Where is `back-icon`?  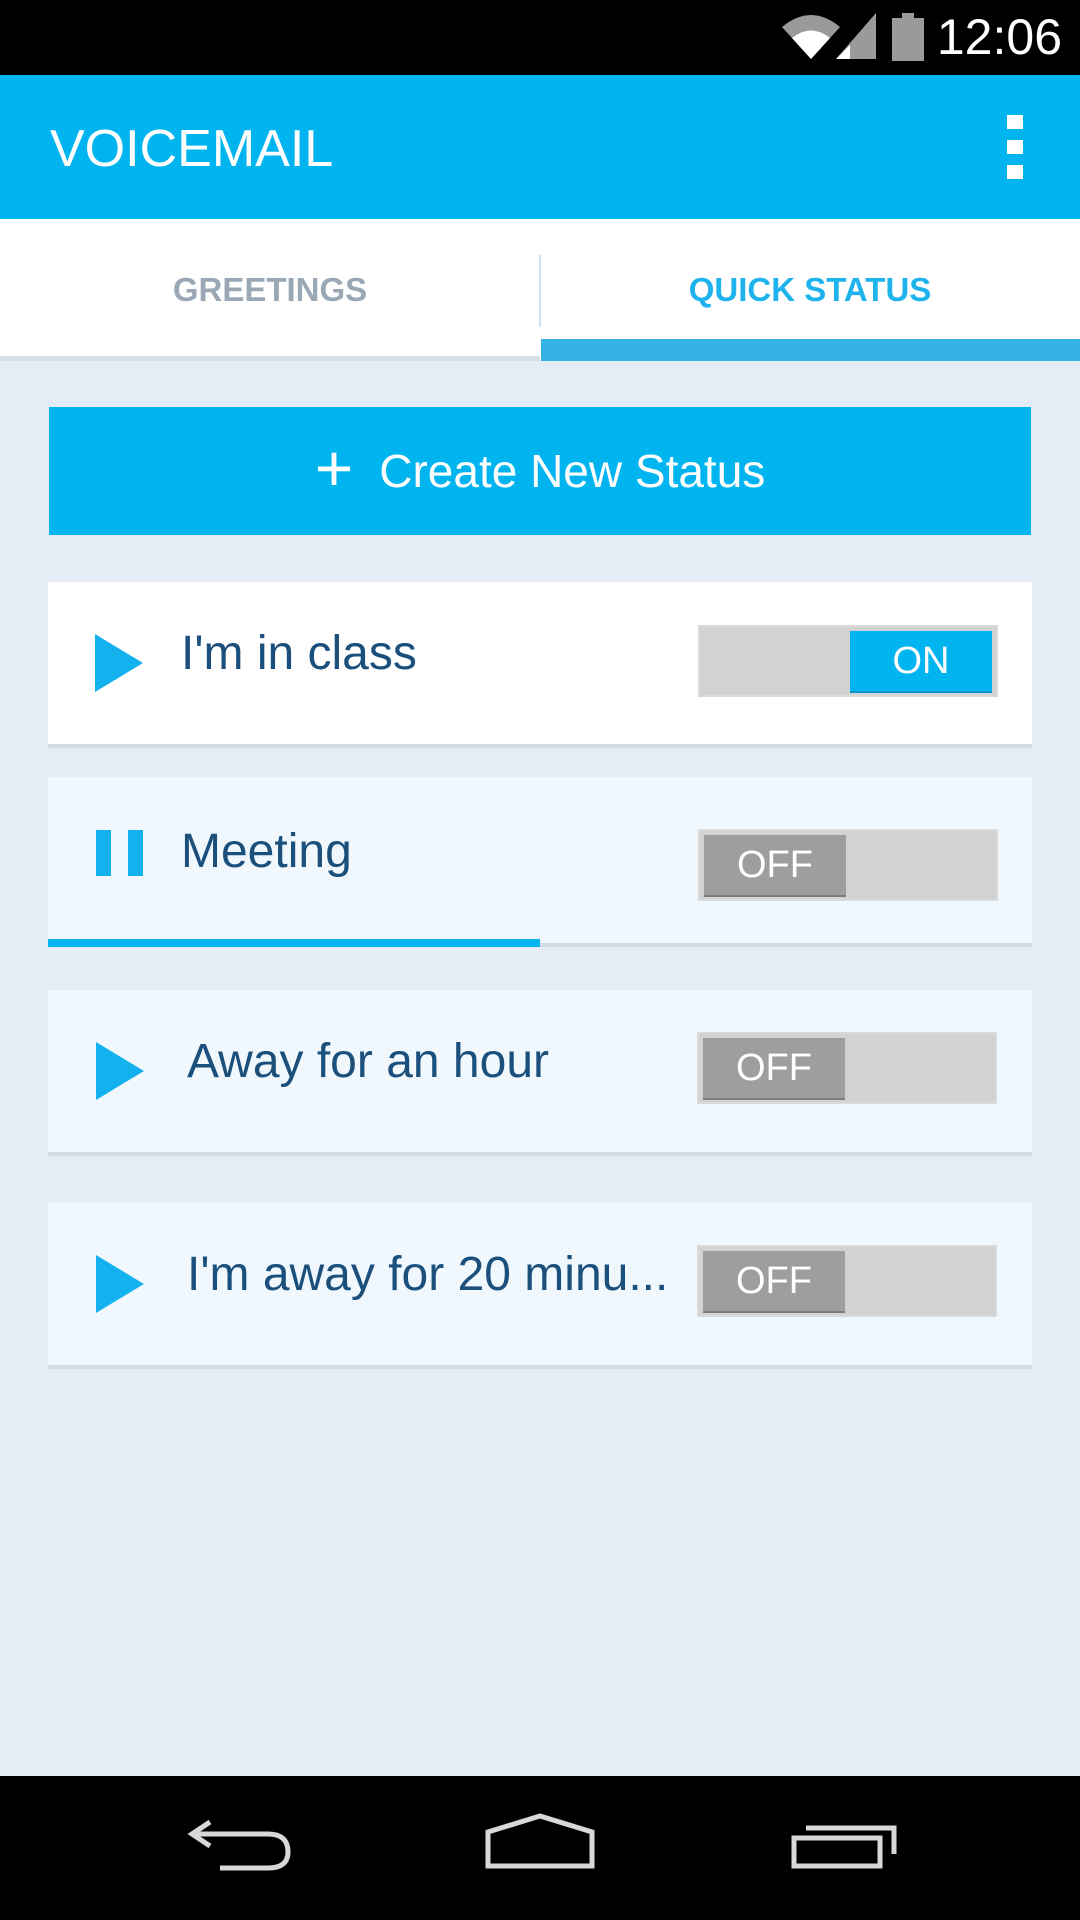 back-icon is located at coordinates (240, 1848).